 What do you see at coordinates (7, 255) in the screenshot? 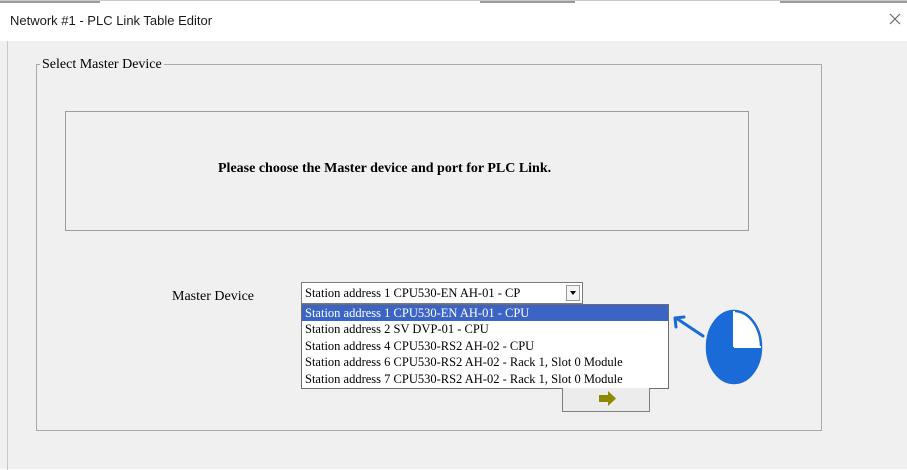
I see `window-left-edge` at bounding box center [7, 255].